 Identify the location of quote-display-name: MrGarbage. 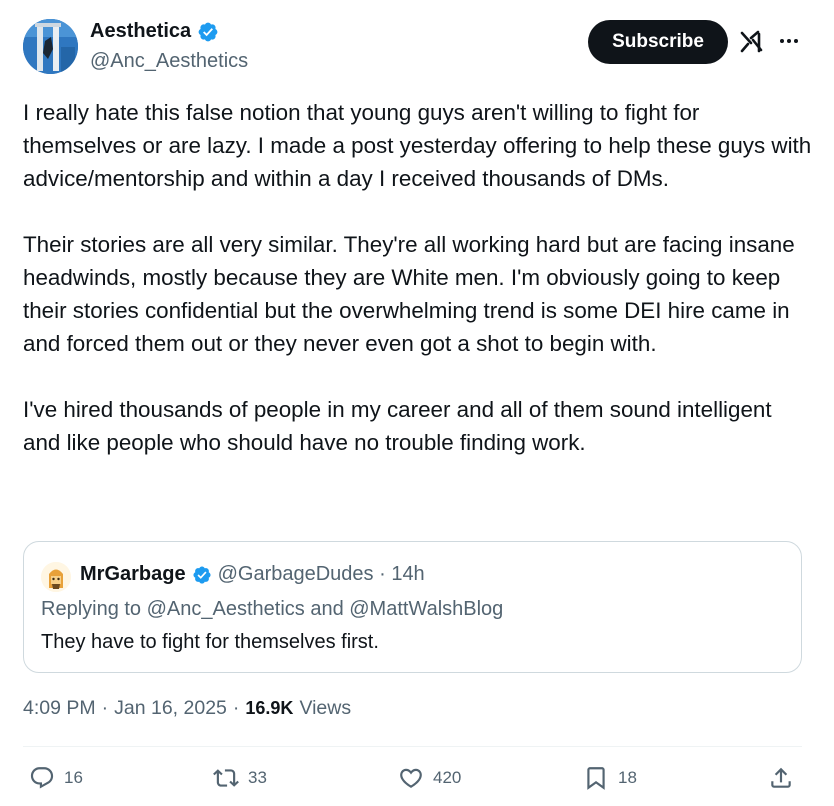
(133, 574).